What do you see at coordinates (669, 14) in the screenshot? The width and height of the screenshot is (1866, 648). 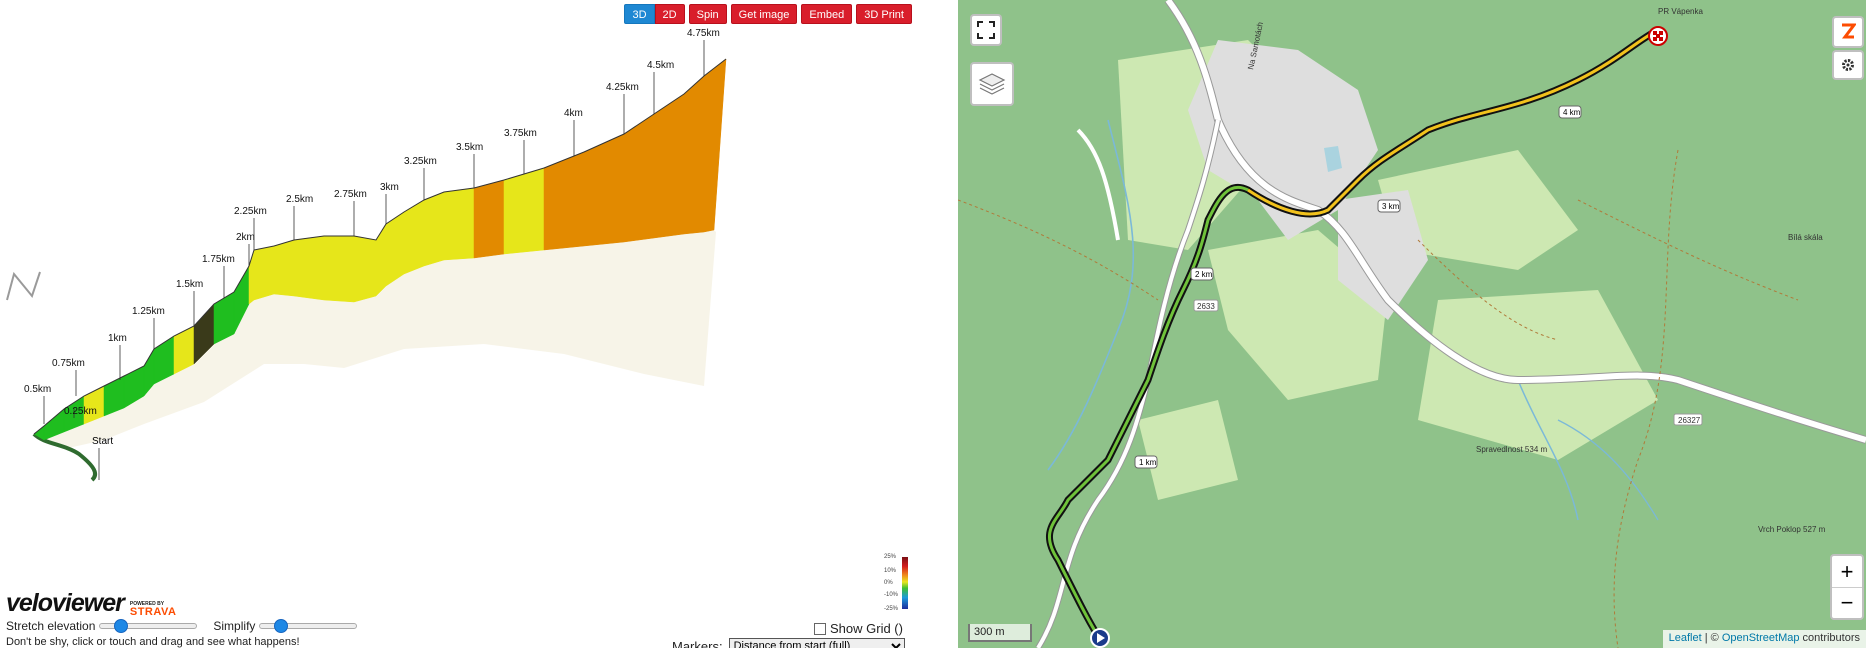 I see `view-2d-button: 2D` at bounding box center [669, 14].